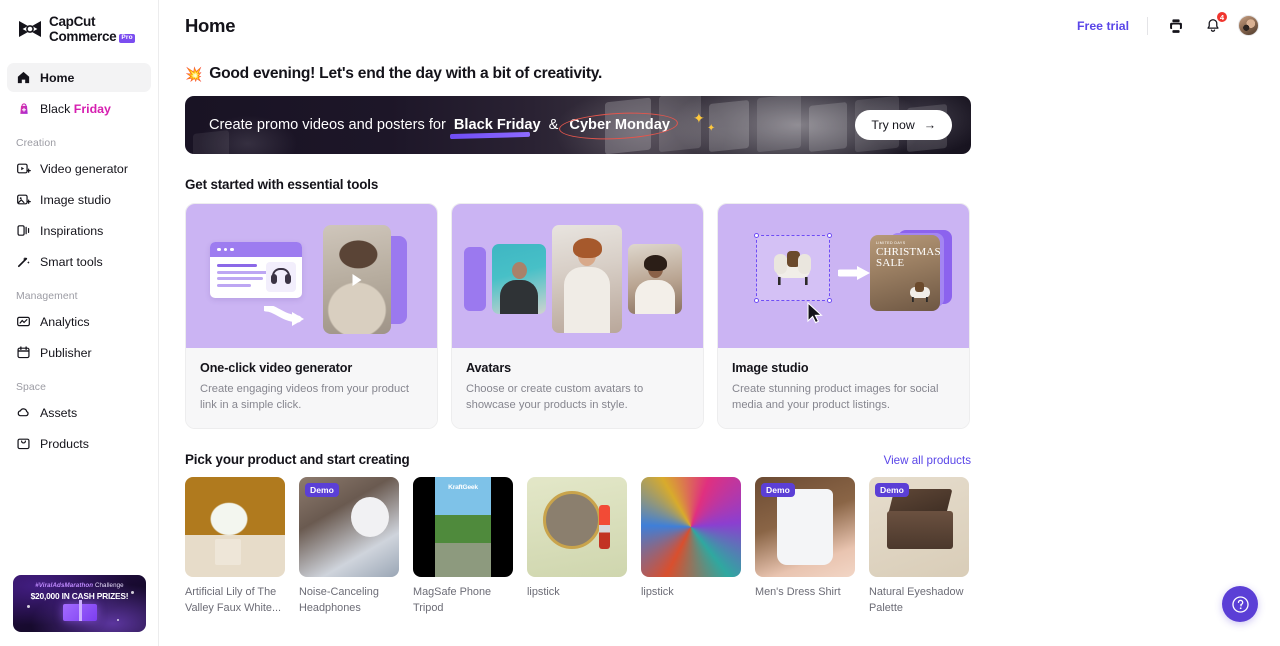  I want to click on sidebar-section-management: Management, so click(47, 297).